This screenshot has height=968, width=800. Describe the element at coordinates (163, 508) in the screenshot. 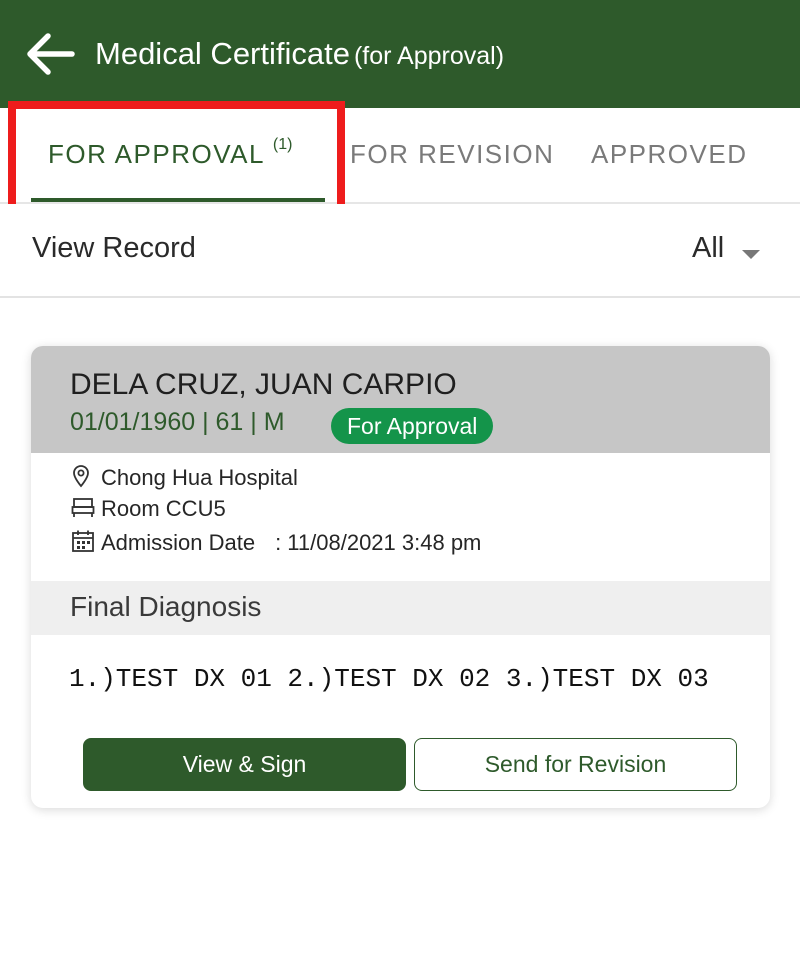

I see `room-number: Room CCU5` at that location.